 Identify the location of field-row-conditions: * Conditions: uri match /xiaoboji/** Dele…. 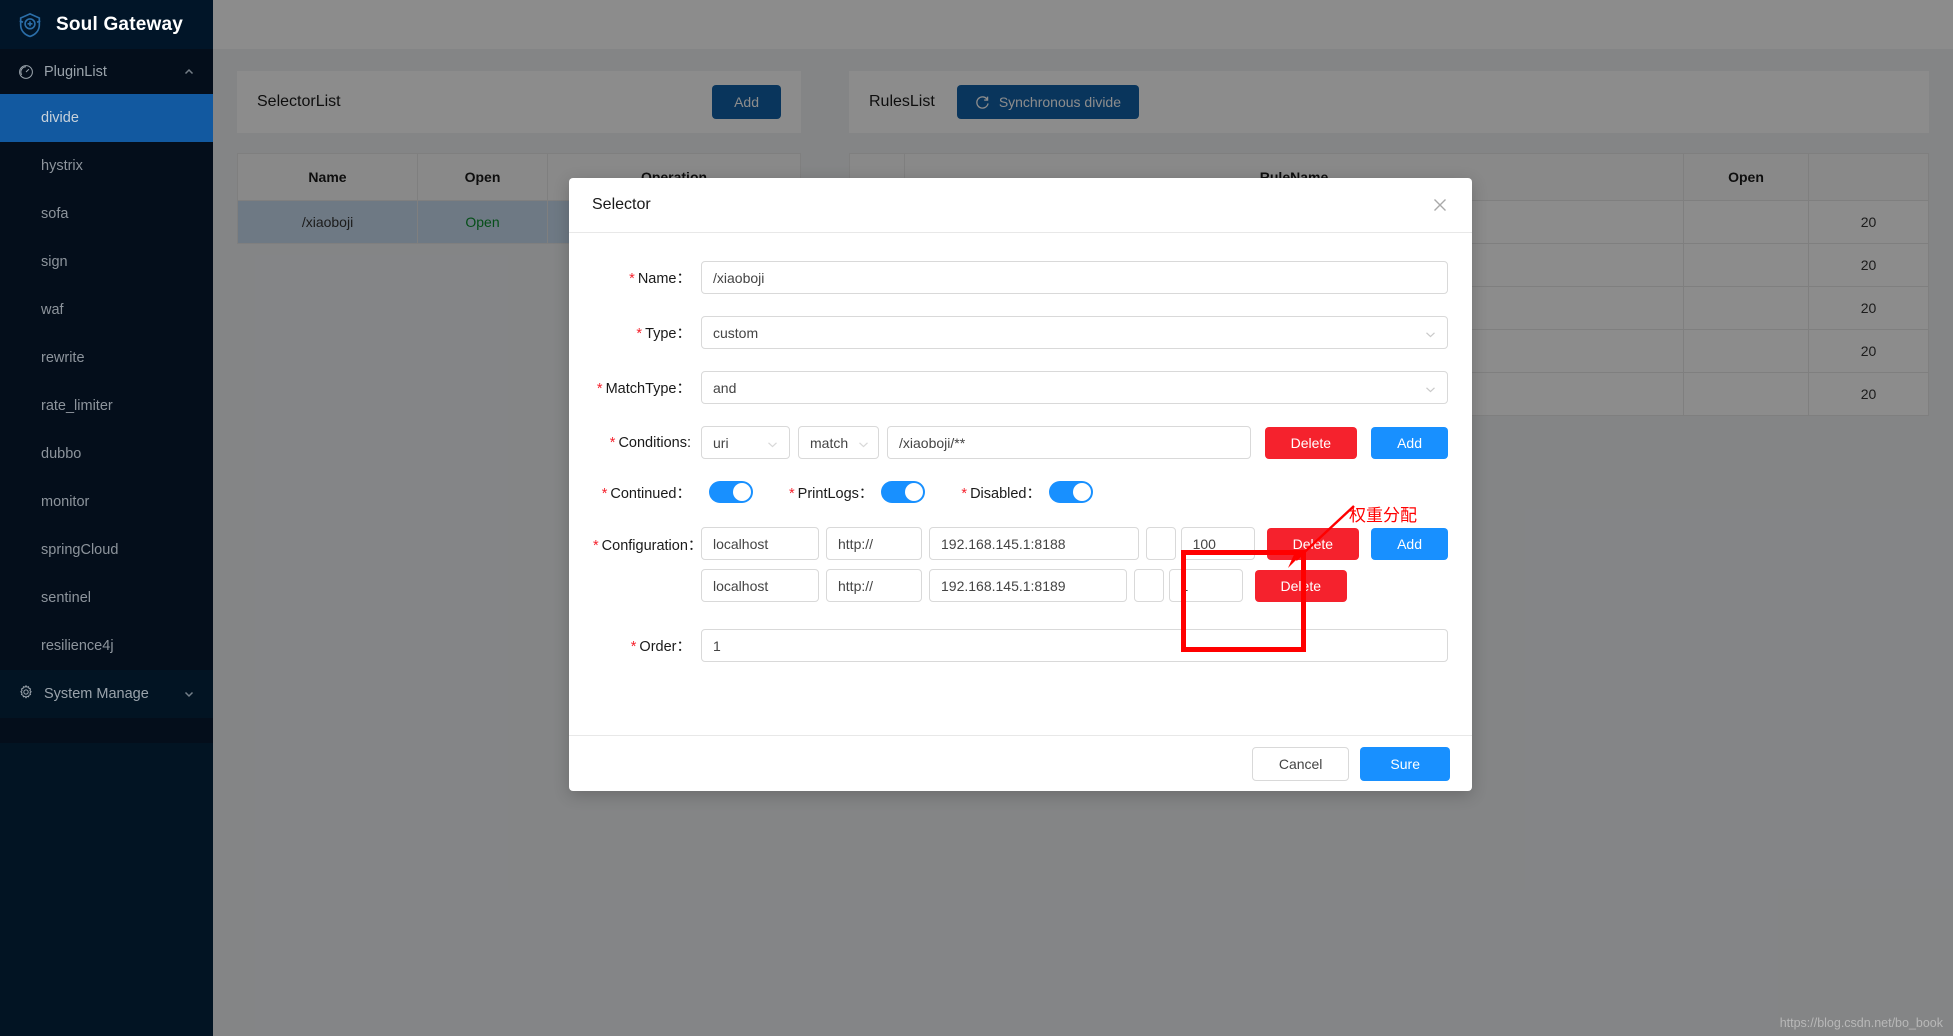
(1020, 442).